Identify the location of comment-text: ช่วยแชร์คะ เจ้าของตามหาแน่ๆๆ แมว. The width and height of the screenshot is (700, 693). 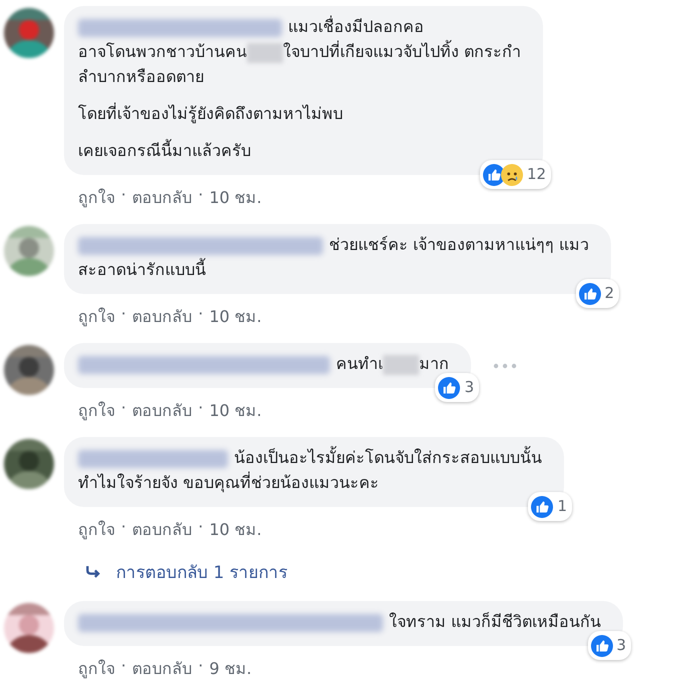
(459, 244).